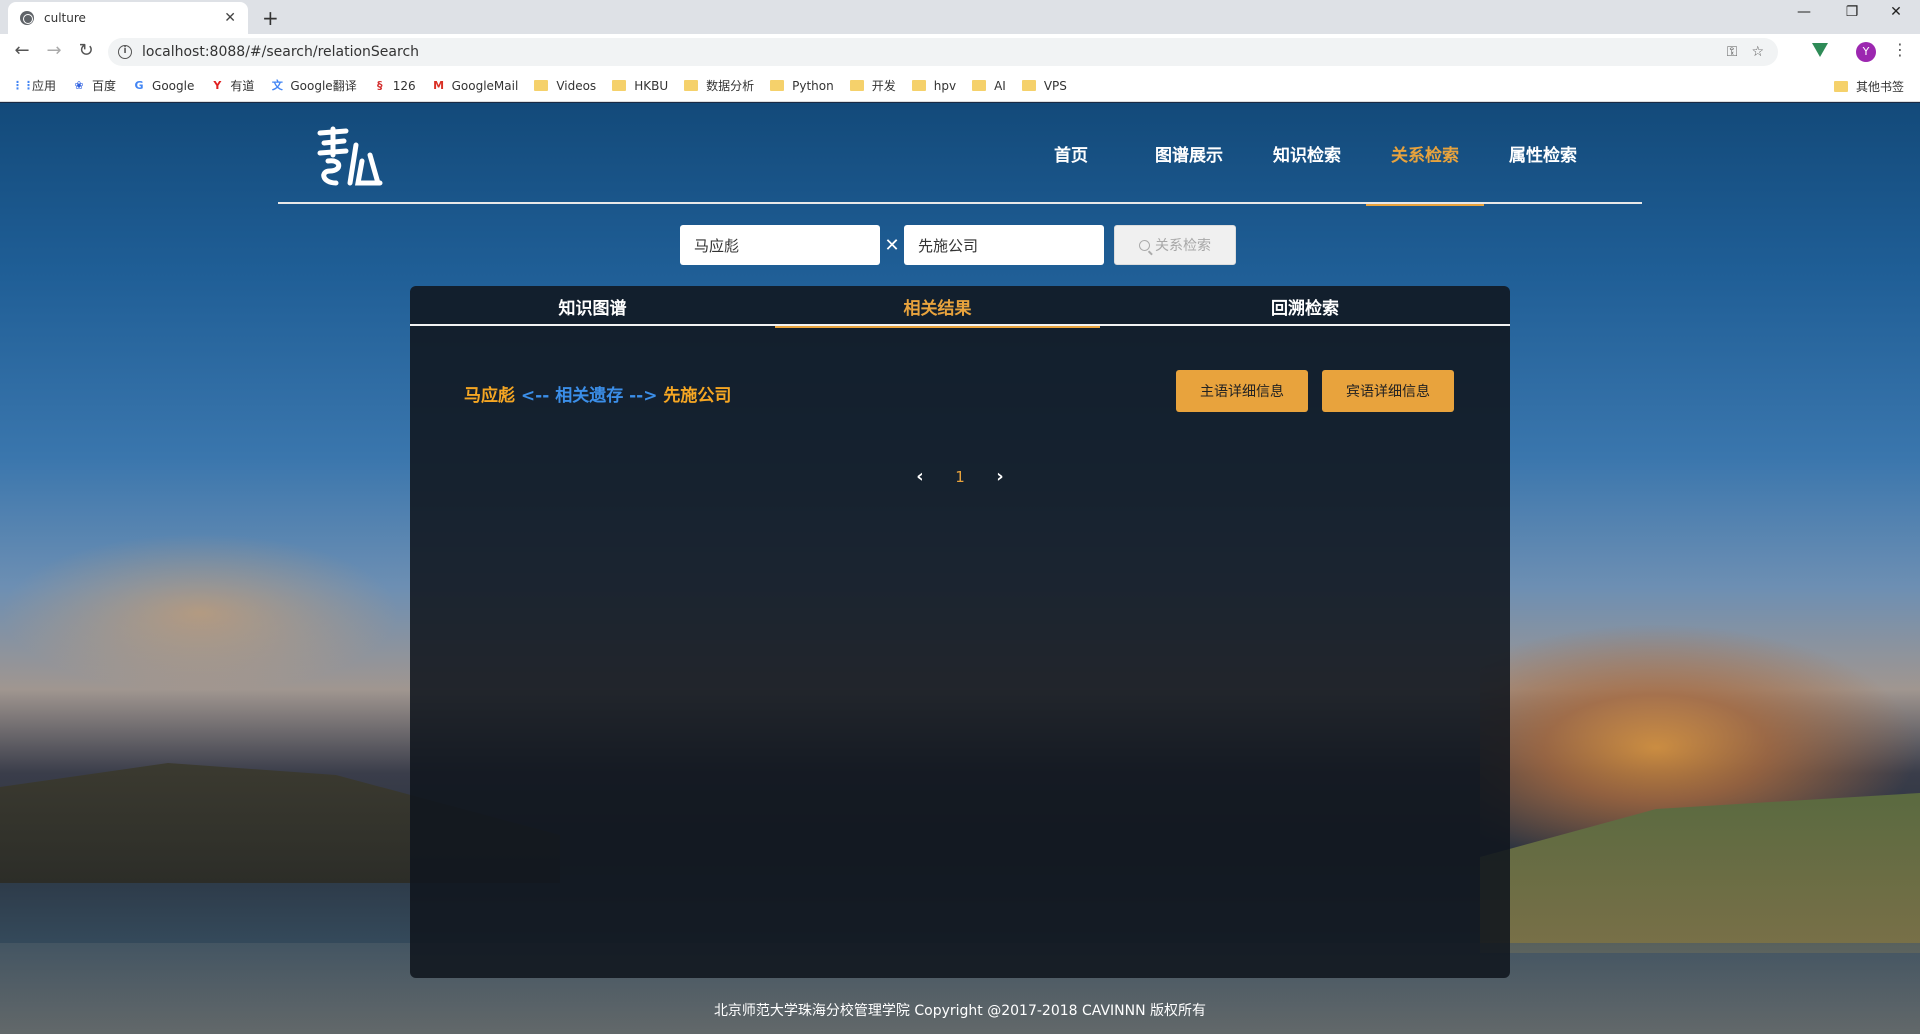 Image resolution: width=1920 pixels, height=1034 pixels. I want to click on bookmark-label: AI, so click(1000, 85).